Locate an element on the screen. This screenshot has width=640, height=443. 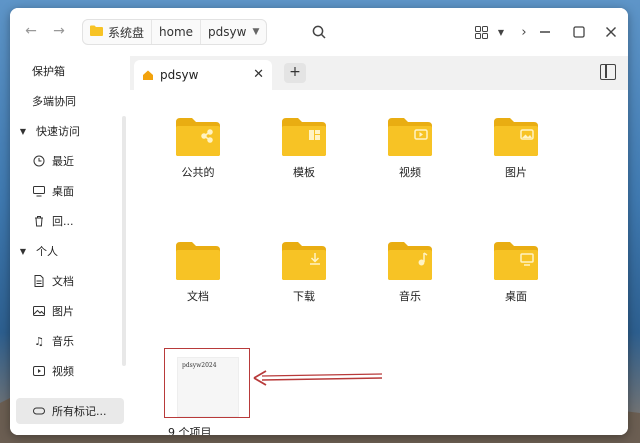
sidebar-item-desktop: 桌面 is located at coordinates (70, 191).